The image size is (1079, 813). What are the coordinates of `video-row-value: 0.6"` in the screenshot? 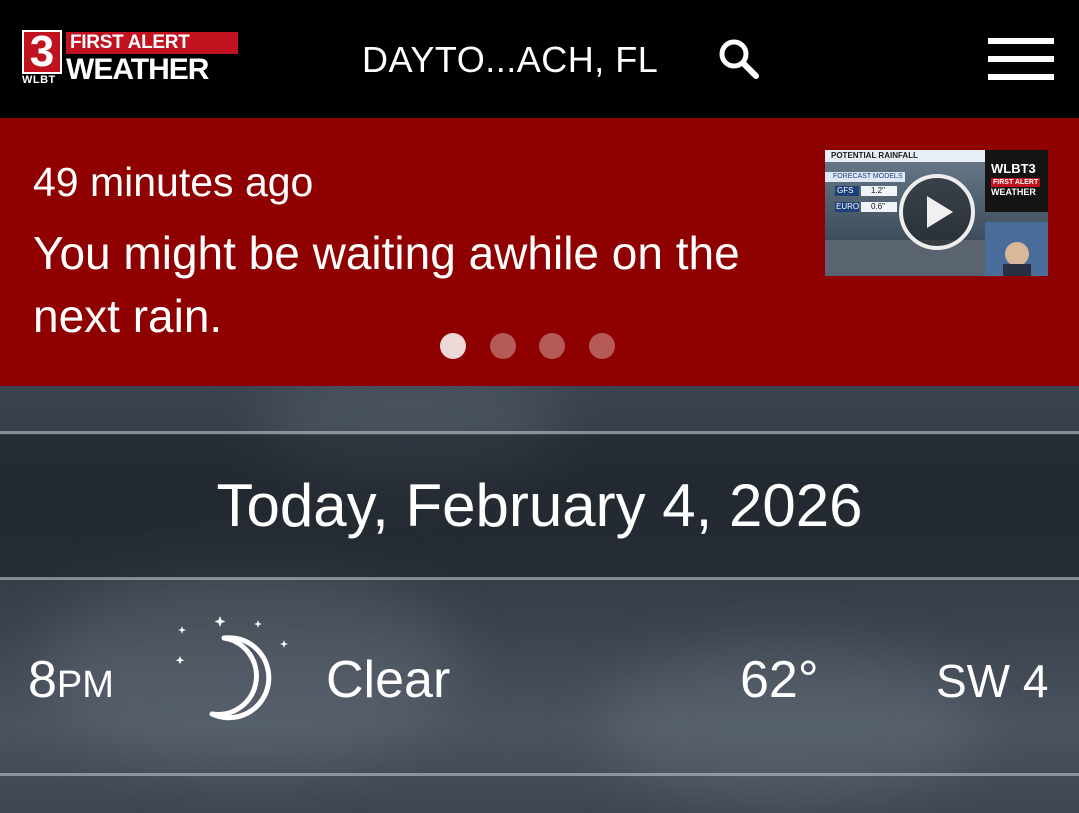 It's located at (878, 206).